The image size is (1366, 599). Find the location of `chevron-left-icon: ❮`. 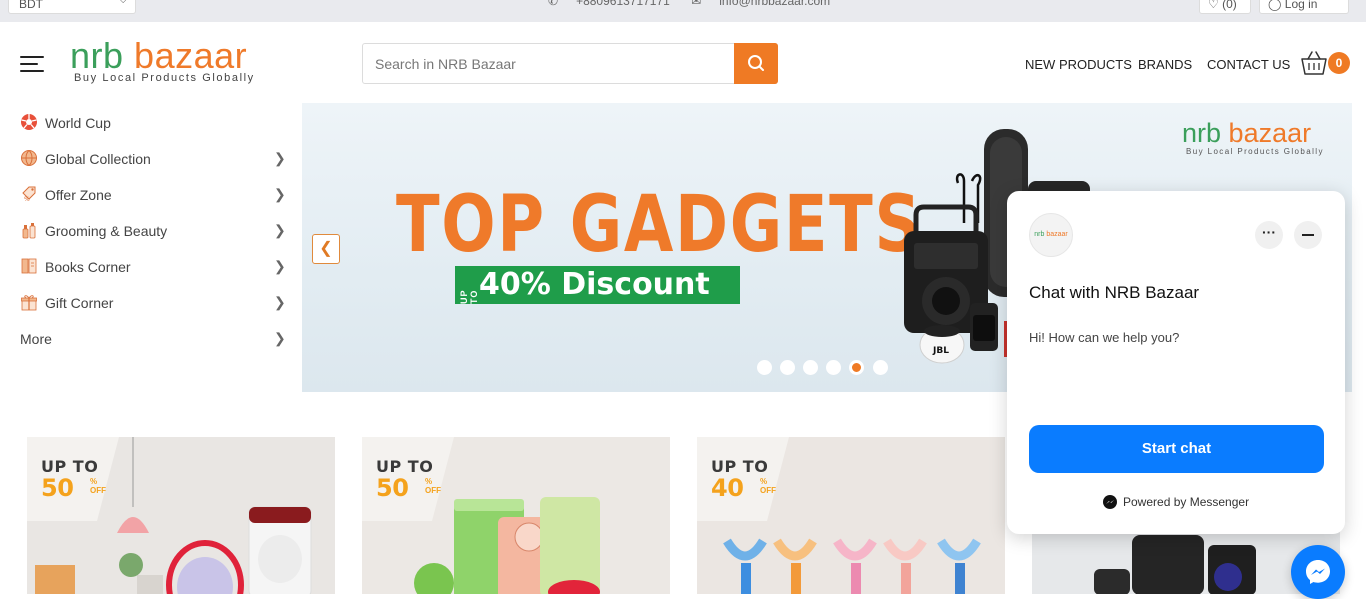

chevron-left-icon: ❮ is located at coordinates (326, 248).